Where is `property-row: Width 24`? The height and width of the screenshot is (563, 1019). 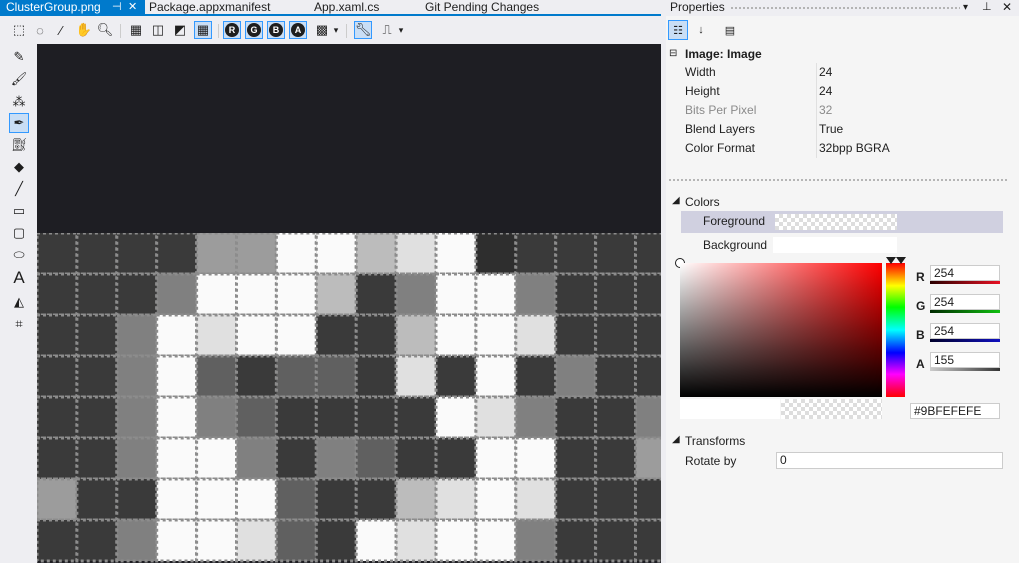 property-row: Width 24 is located at coordinates (839, 72).